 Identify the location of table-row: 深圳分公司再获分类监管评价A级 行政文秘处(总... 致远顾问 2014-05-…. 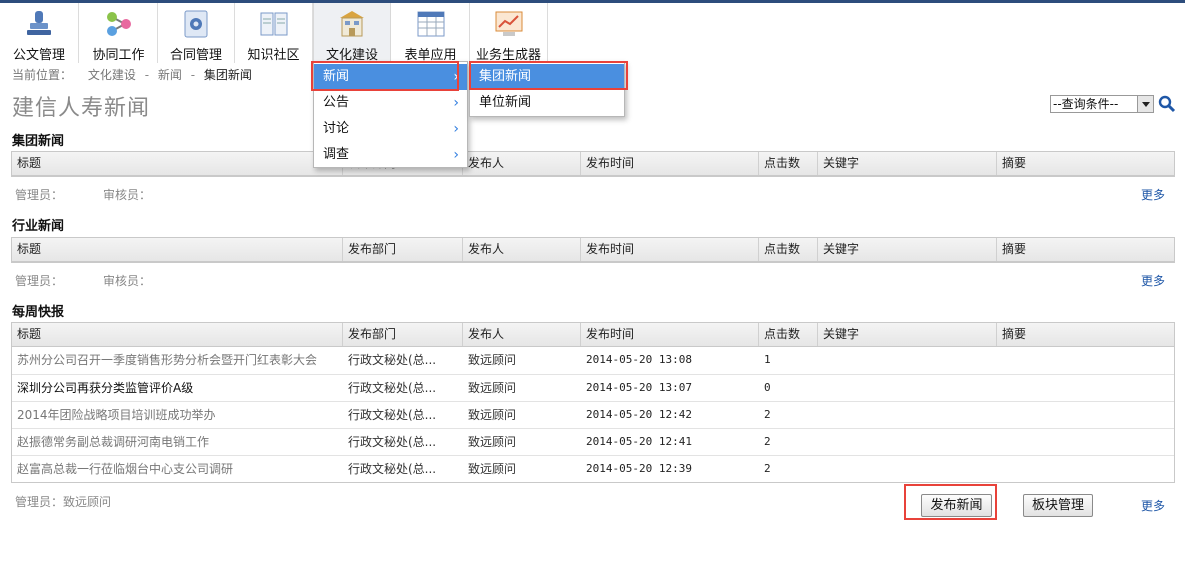
(593, 387).